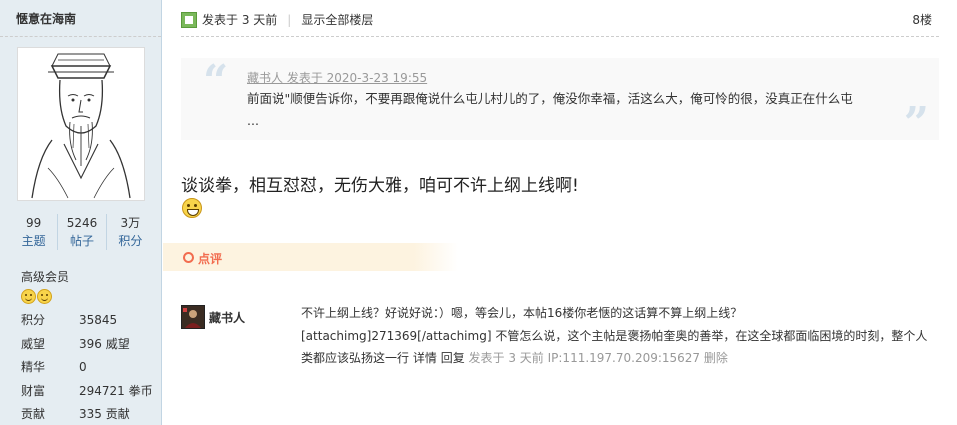 The image size is (957, 425). I want to click on stat-posts: 5246 帖子, so click(82, 232).